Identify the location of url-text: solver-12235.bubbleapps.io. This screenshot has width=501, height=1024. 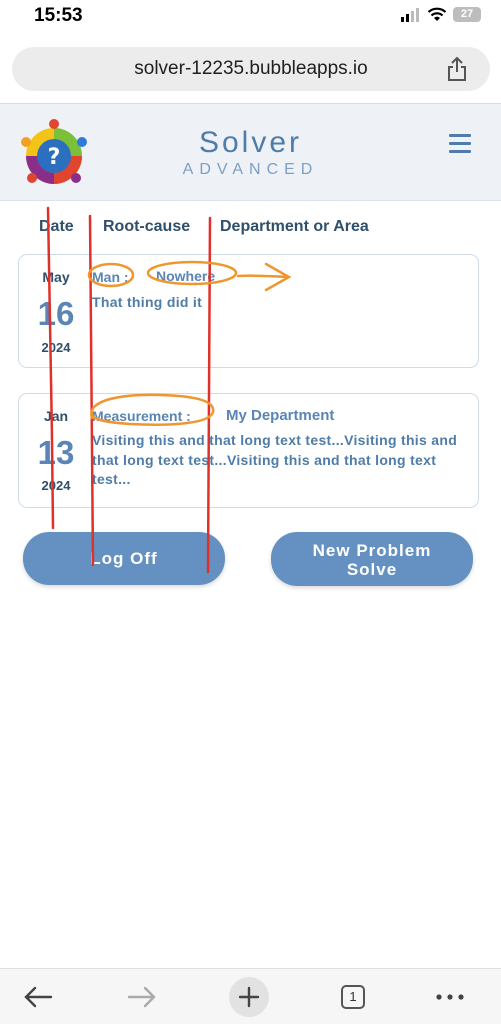
(251, 68).